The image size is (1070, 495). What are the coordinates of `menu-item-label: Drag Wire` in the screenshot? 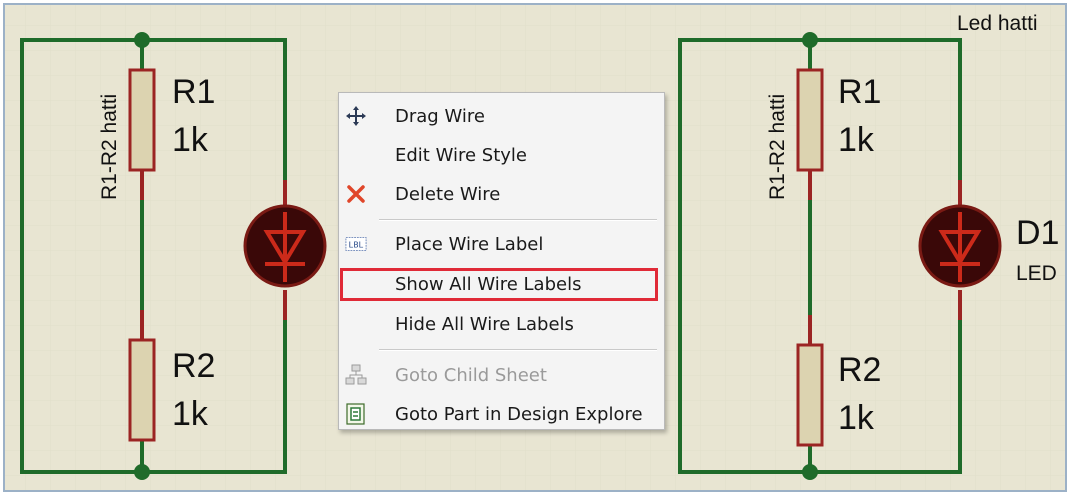 It's located at (440, 116).